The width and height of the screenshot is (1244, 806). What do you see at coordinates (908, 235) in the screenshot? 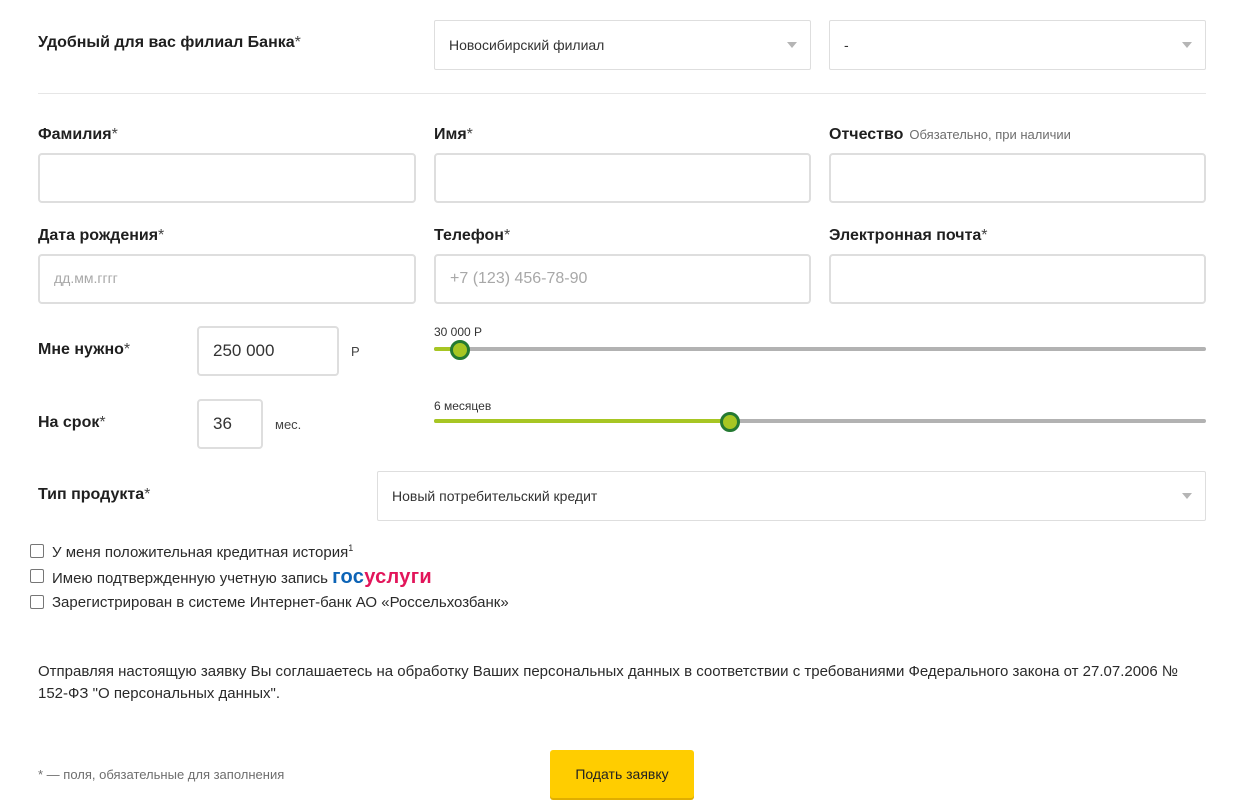
I see `email-label: Электронная почта*` at bounding box center [908, 235].